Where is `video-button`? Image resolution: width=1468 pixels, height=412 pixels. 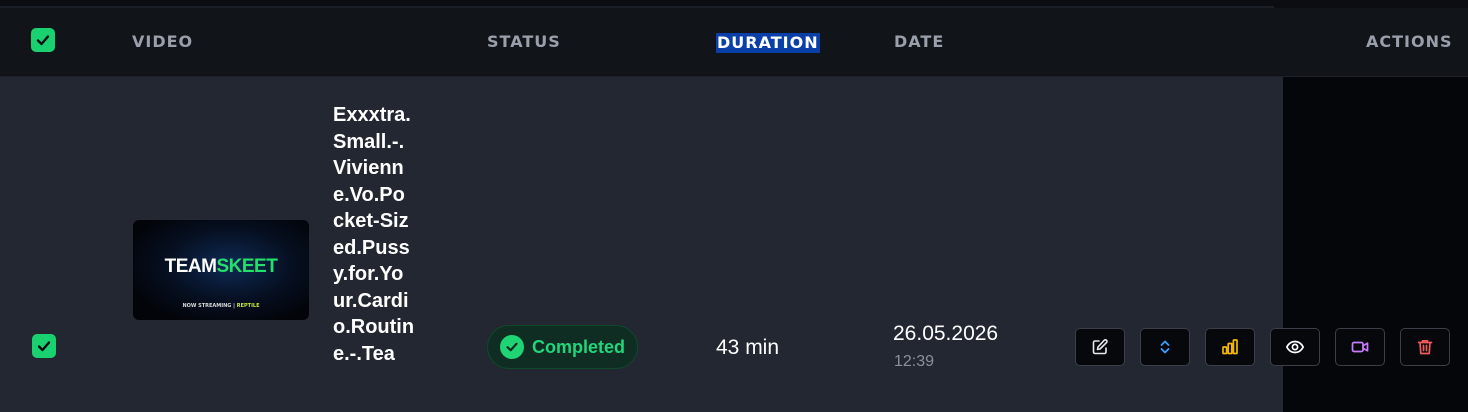
video-button is located at coordinates (1360, 347).